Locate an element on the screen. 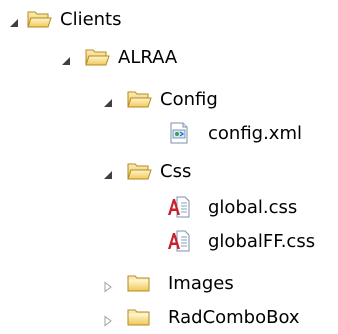  tree-item-label: ALRAA is located at coordinates (148, 57).